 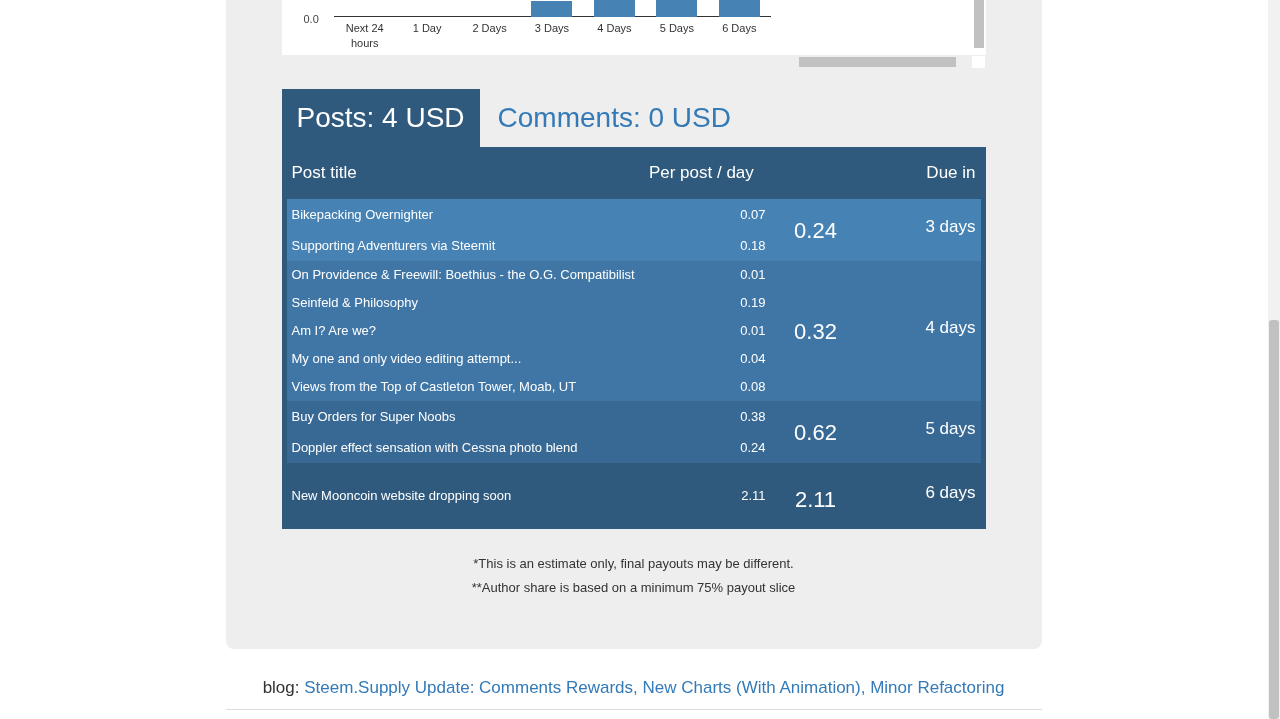 I want to click on blog-link: Steem.Supply Update: Comments Rewards, New Charts (With Animation), Minor Refactoring, so click(x=654, y=687).